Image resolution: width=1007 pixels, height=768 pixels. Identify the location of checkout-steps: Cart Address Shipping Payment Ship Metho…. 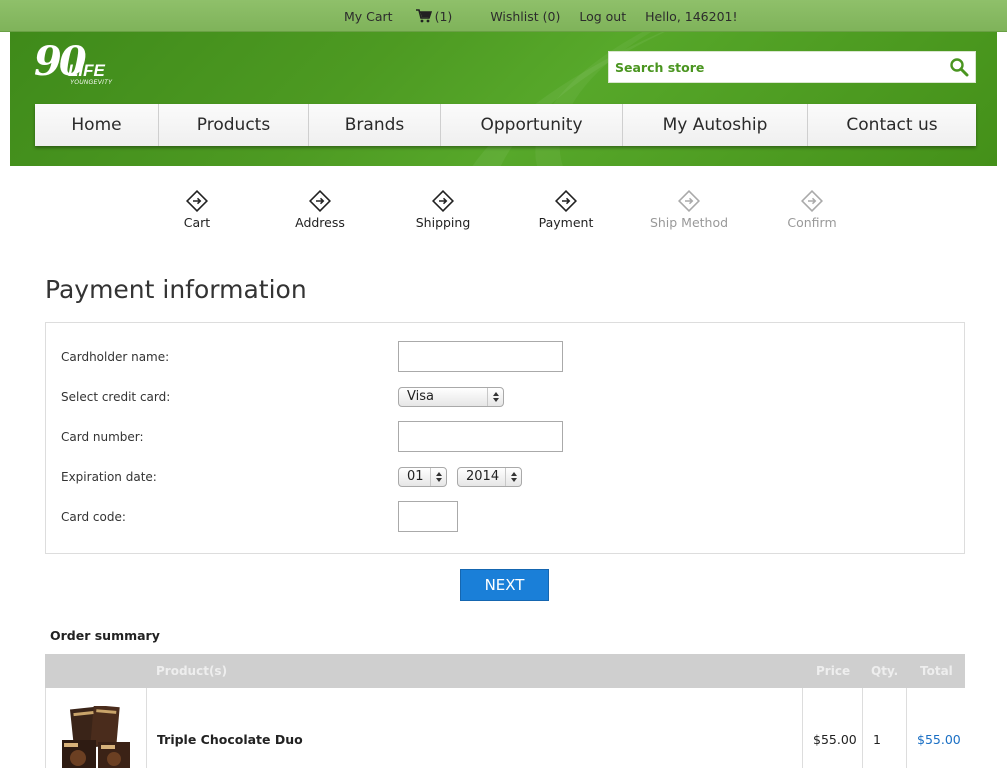
(506, 212).